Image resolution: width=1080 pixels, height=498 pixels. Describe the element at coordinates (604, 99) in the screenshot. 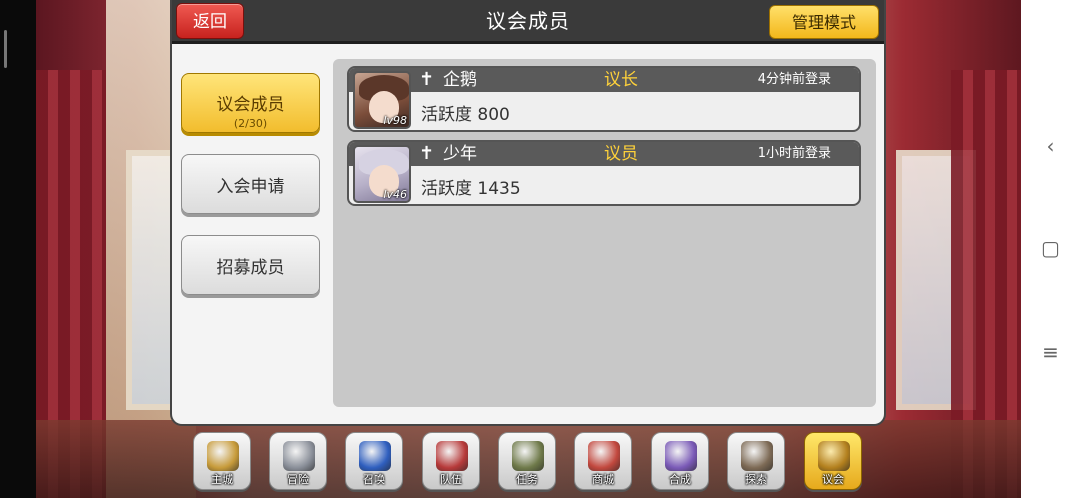

I see `member-row: lv98 ✝ 企鹅 议长 4分钟前登录 活跃度 800` at that location.